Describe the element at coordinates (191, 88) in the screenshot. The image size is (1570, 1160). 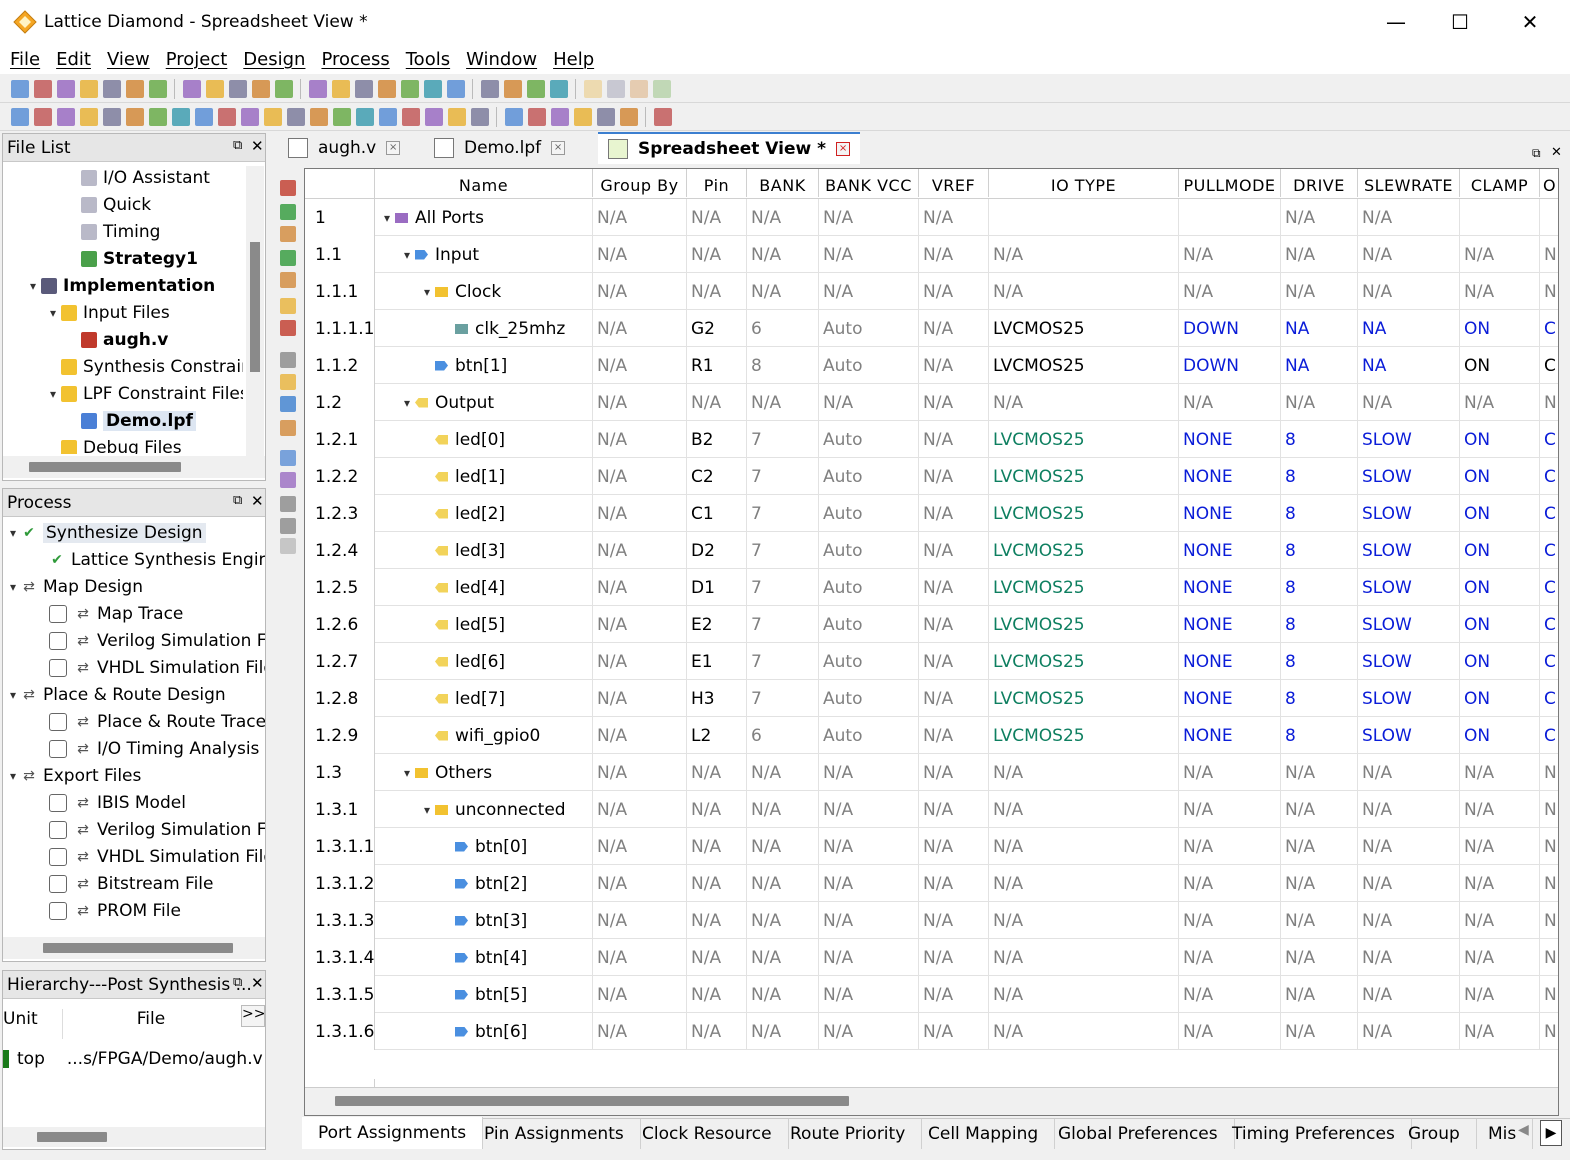
I see `main-tool-8-icon` at that location.